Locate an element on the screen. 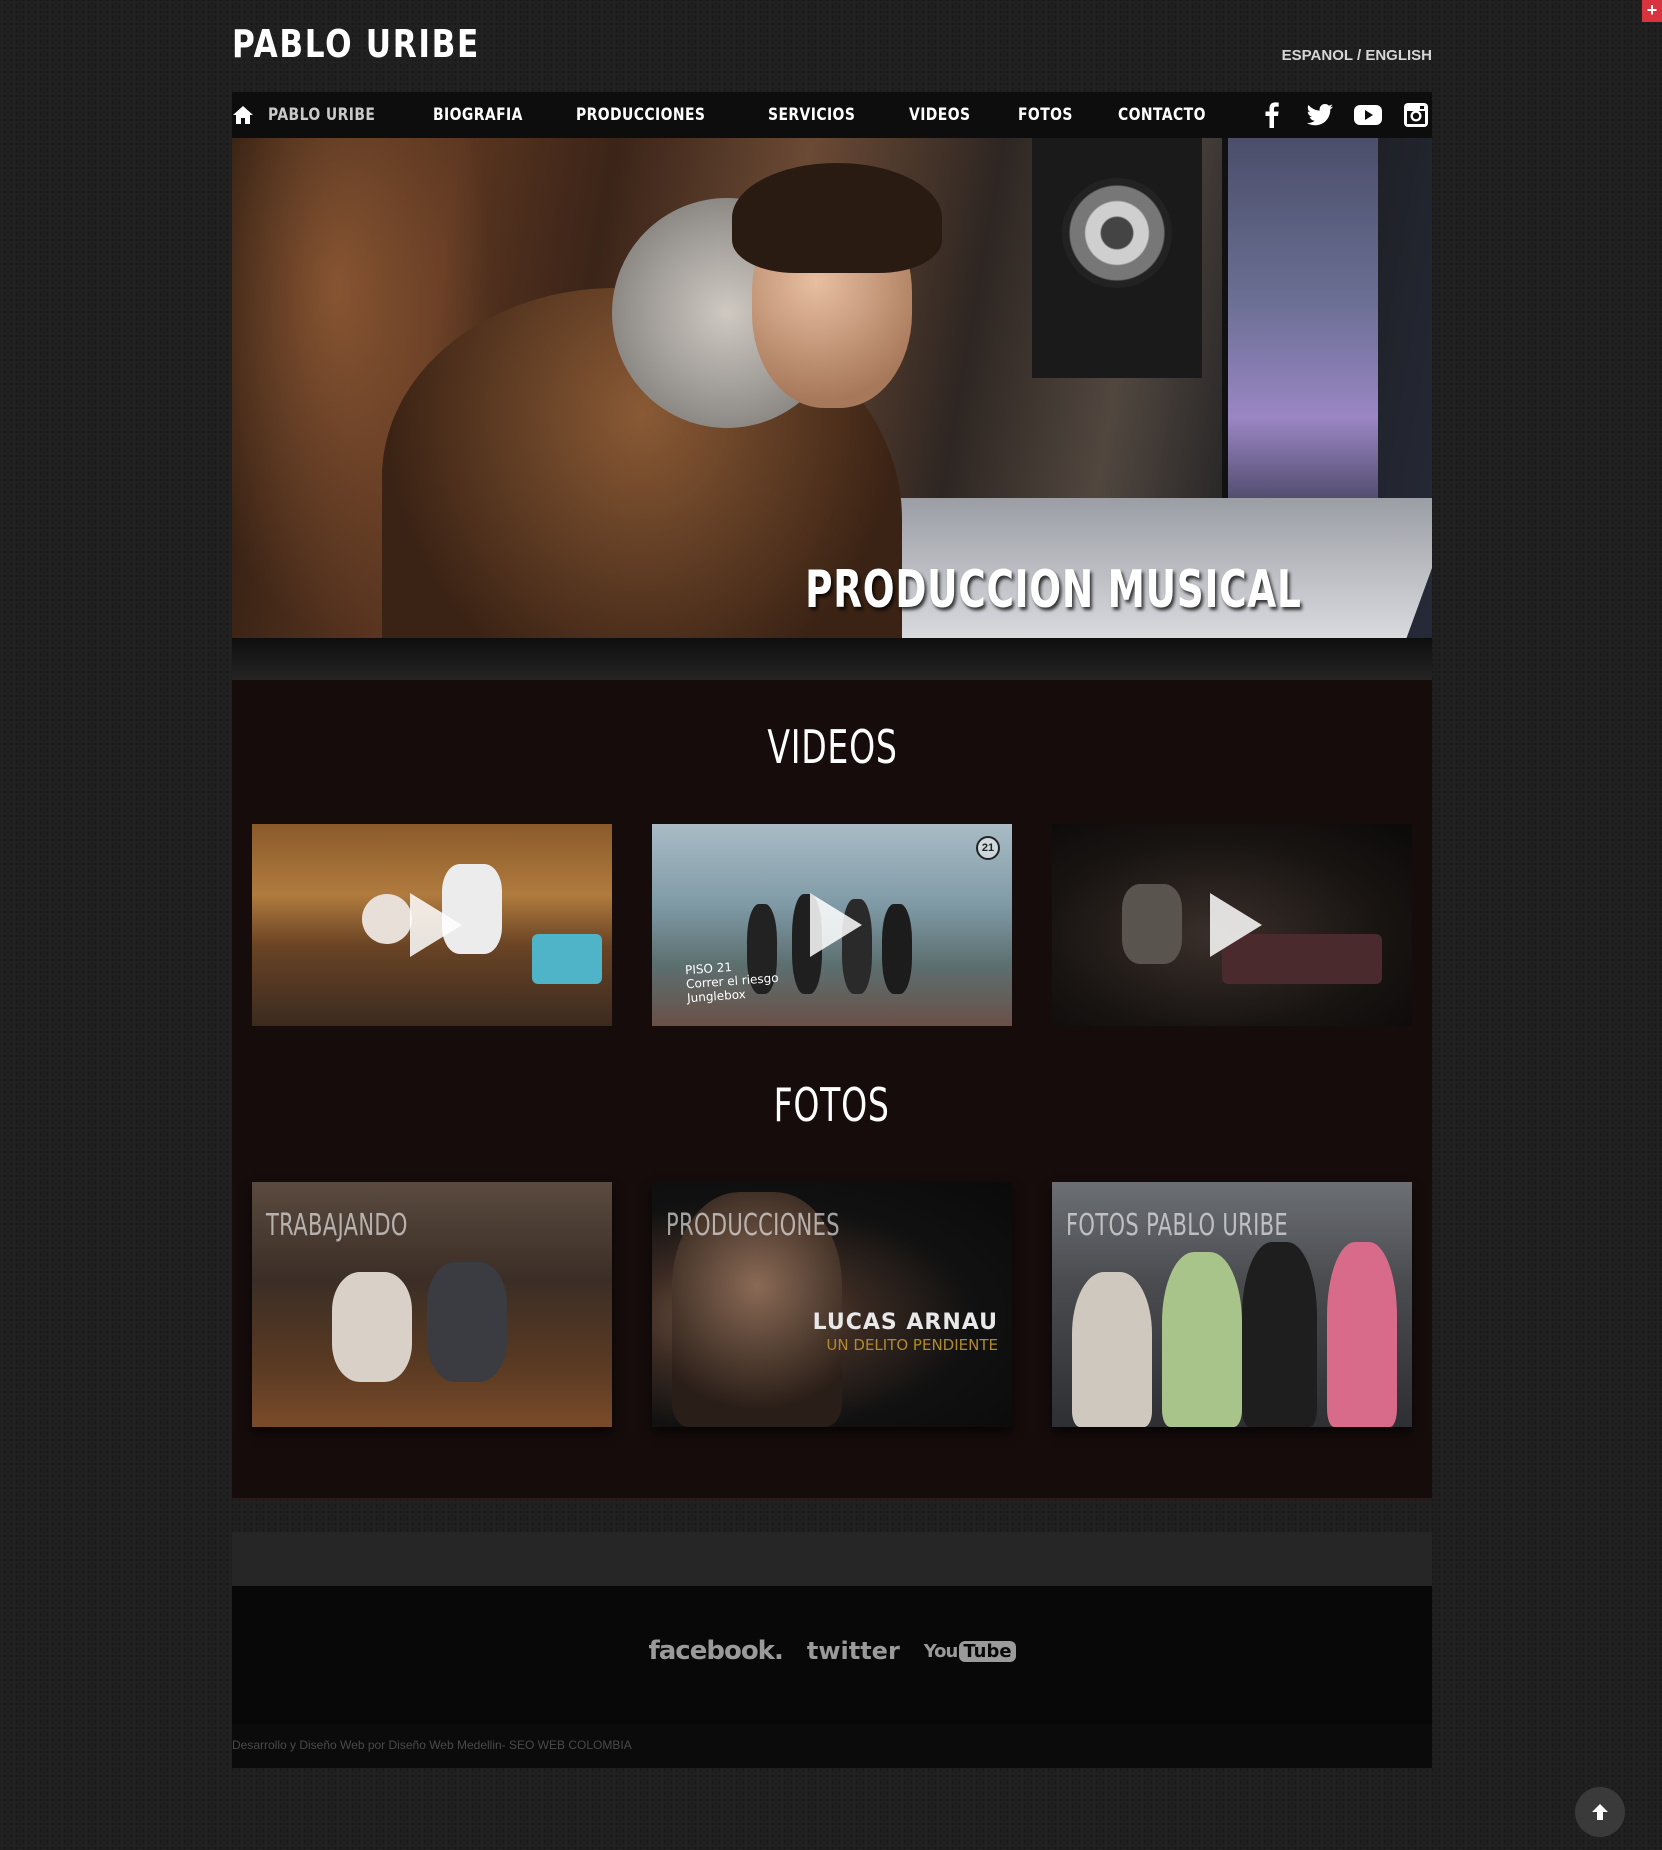 This screenshot has height=1850, width=1662. lang-espanol-link: ESPANOL is located at coordinates (1317, 55).